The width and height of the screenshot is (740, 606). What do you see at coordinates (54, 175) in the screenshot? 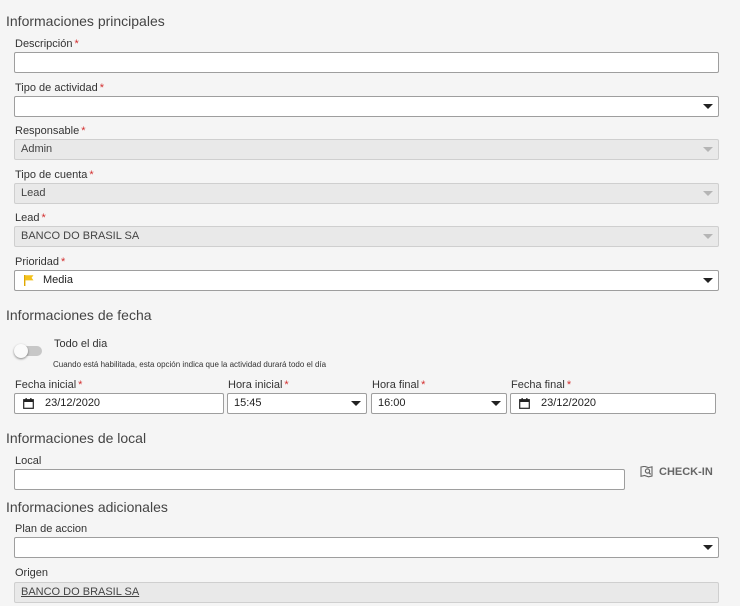
I see `tipo-cuenta-label: Tipo de cuenta *` at bounding box center [54, 175].